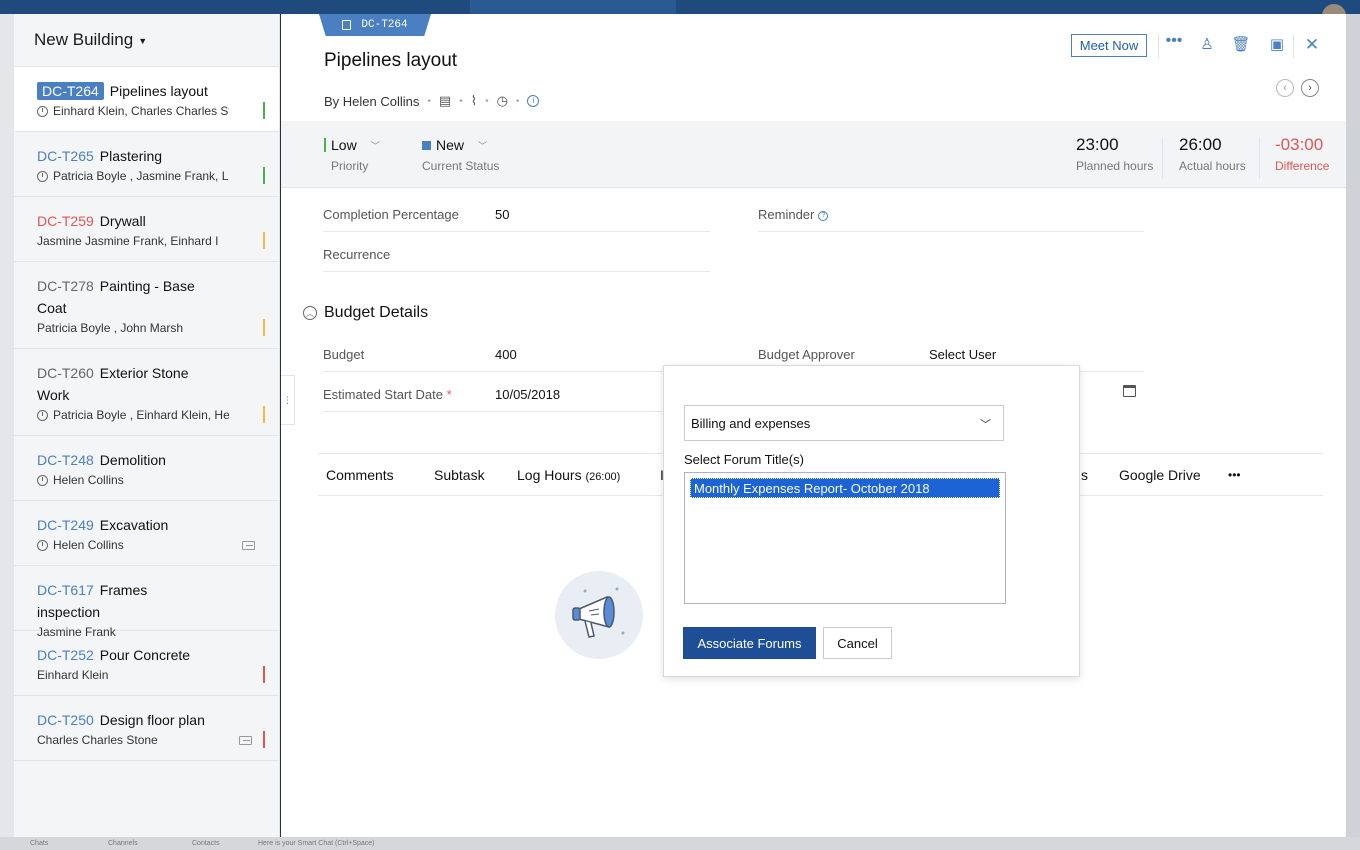  What do you see at coordinates (1207, 44) in the screenshot?
I see `user-icon: ♙` at bounding box center [1207, 44].